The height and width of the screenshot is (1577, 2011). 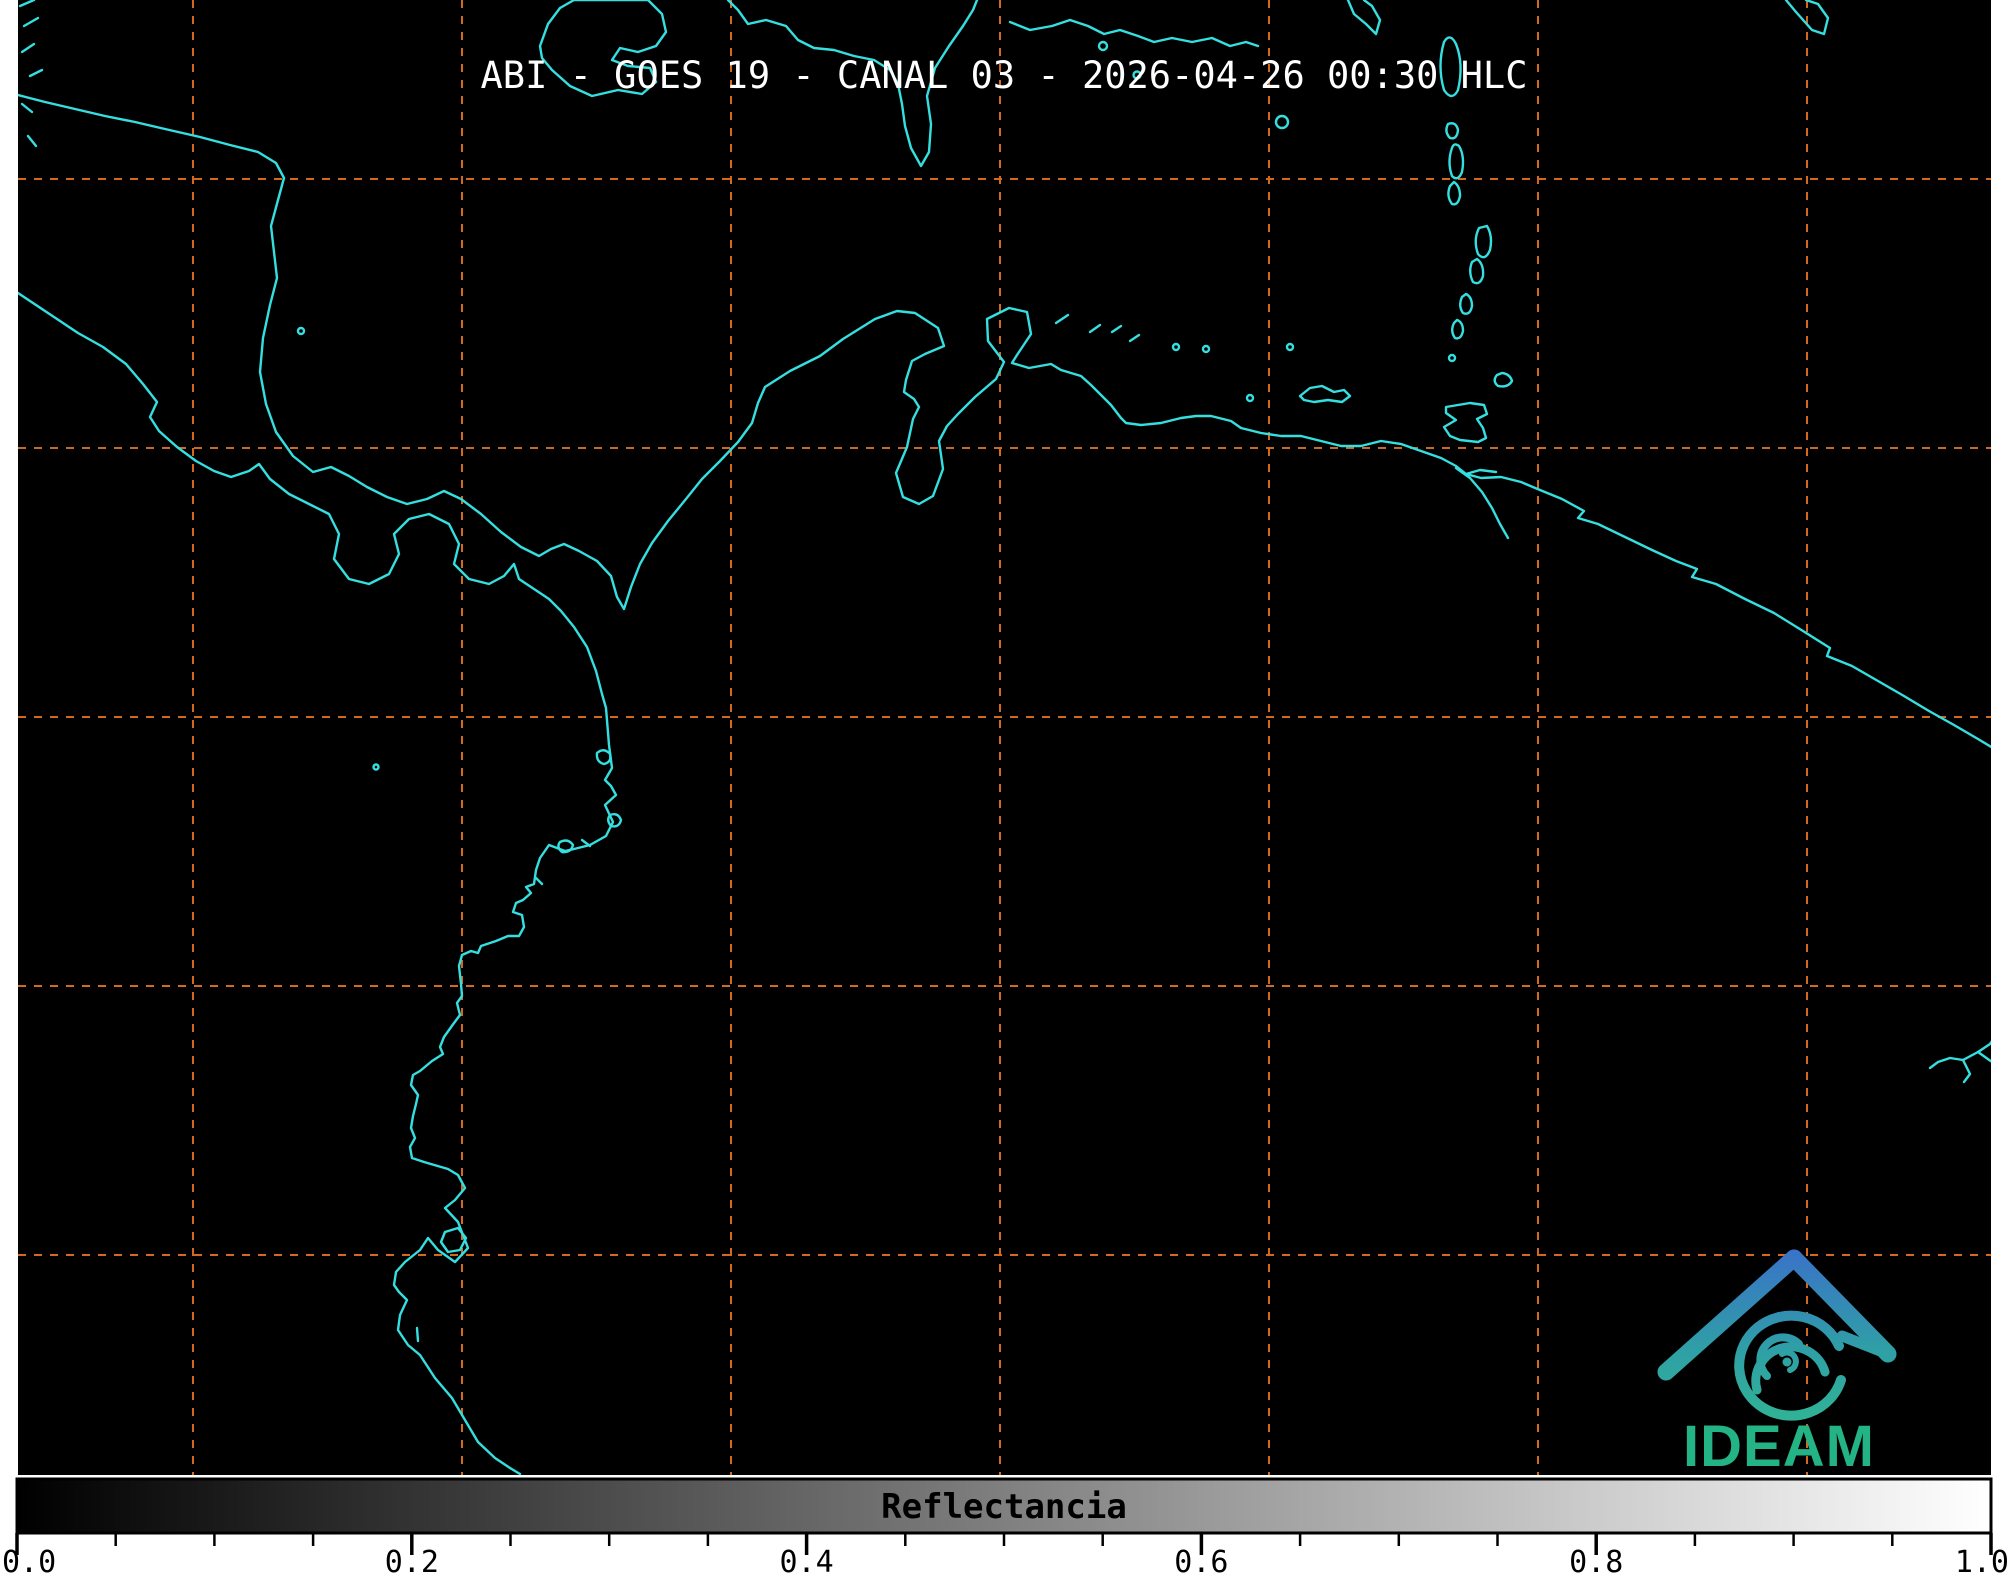 What do you see at coordinates (1004, 1507) in the screenshot?
I see `colorbar-title: Reflectancia` at bounding box center [1004, 1507].